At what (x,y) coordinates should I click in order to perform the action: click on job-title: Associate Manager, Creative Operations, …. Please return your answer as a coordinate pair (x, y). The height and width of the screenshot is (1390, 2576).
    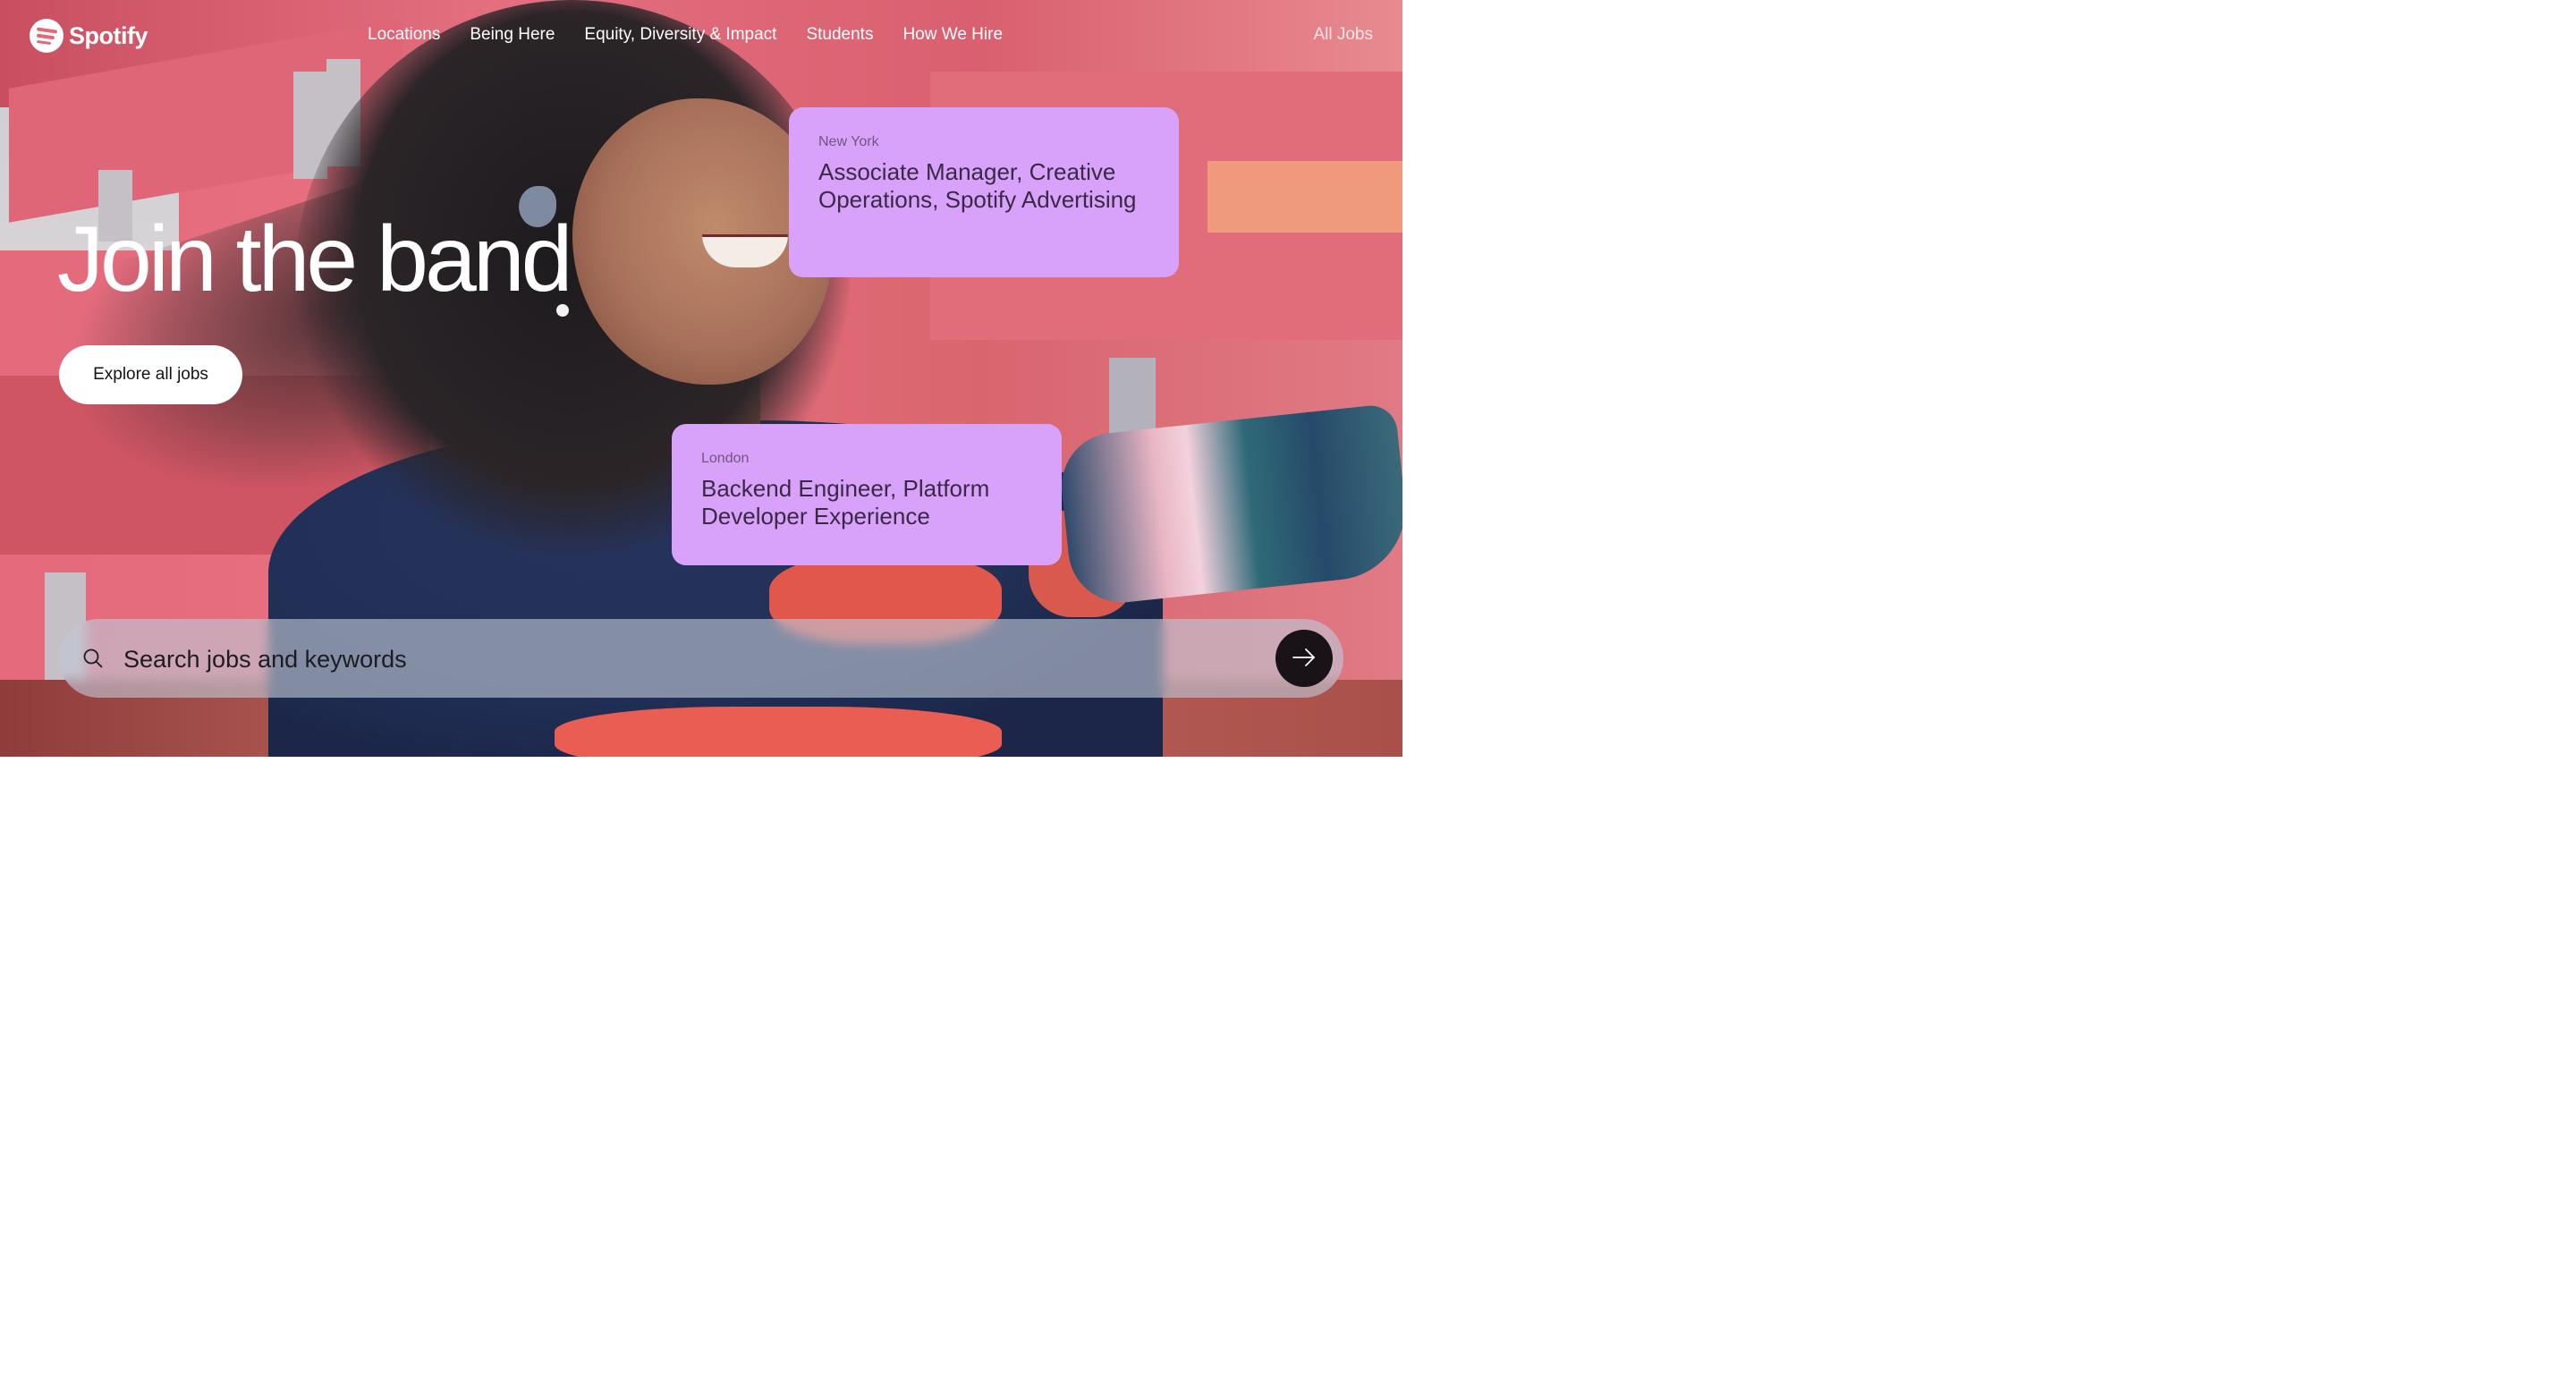
    Looking at the image, I should click on (977, 185).